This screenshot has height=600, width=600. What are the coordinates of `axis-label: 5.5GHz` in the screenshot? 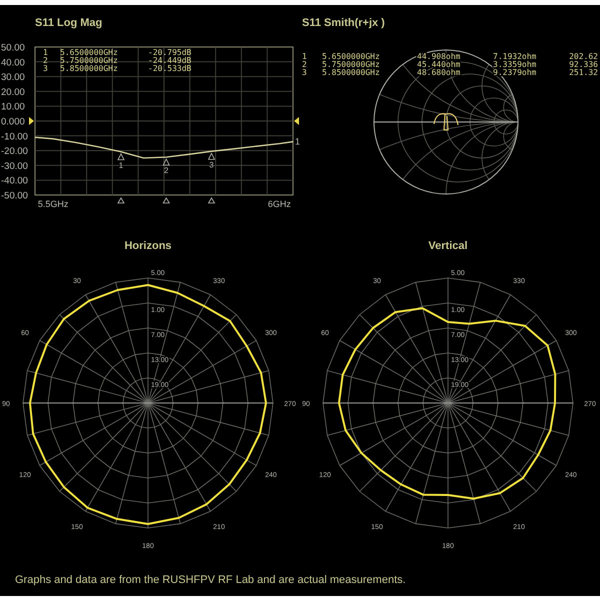 It's located at (53, 204).